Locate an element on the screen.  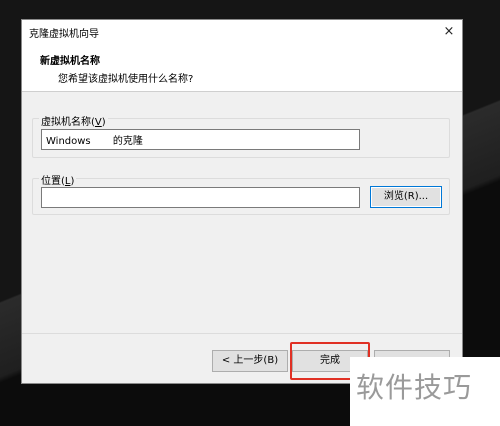
location-label: 位置(L) is located at coordinates (58, 179).